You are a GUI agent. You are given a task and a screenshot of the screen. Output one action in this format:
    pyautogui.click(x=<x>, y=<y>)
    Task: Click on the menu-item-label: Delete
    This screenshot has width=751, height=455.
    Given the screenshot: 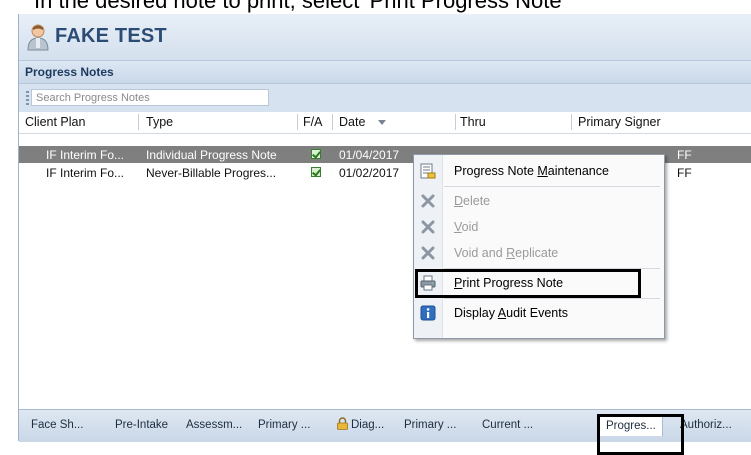 What is the action you would take?
    pyautogui.click(x=472, y=201)
    